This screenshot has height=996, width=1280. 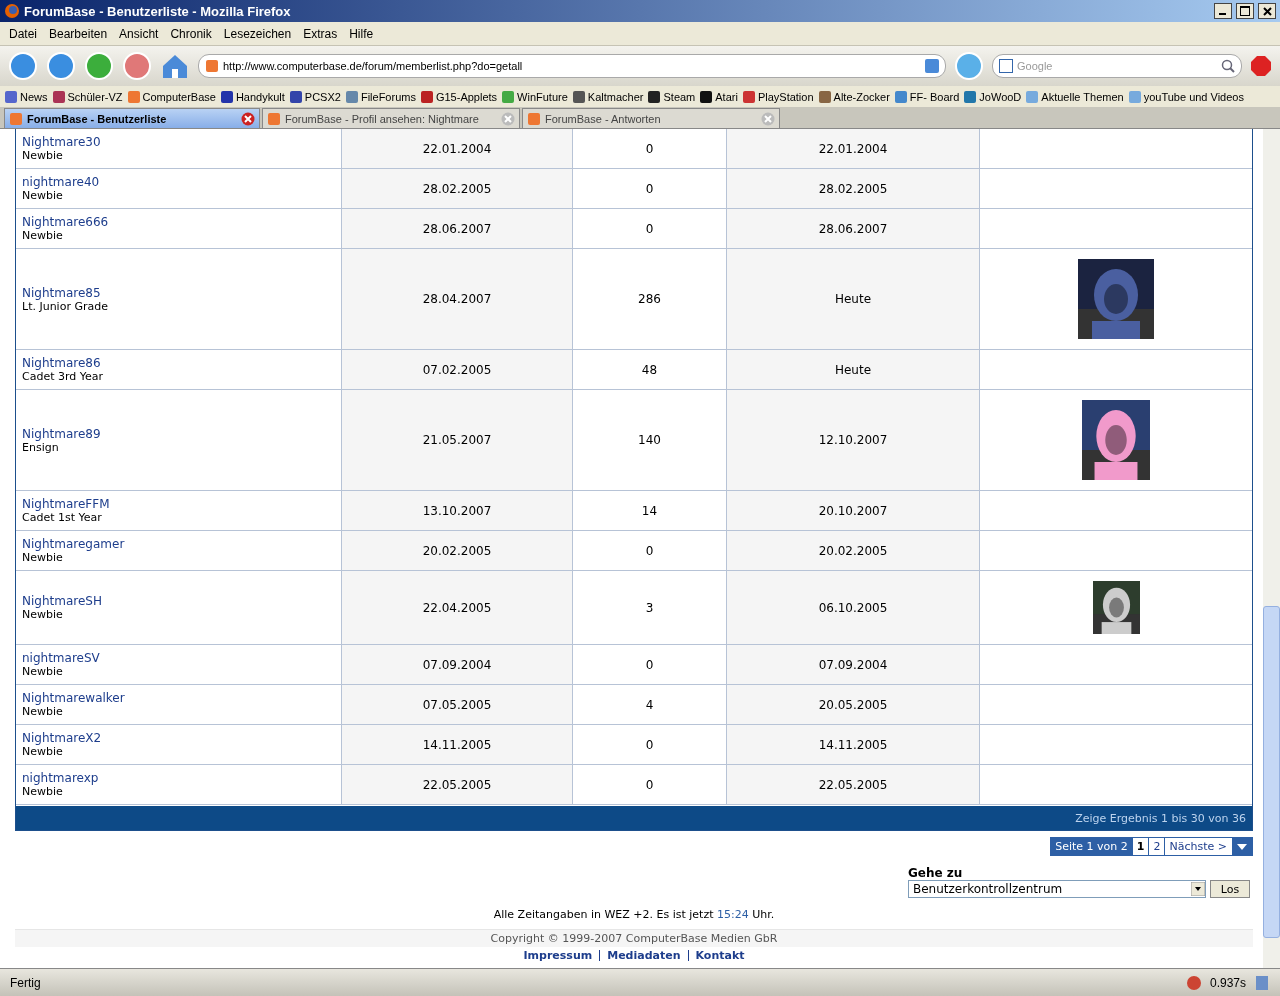 What do you see at coordinates (1091, 846) in the screenshot?
I see `page-count: Seite 1 von 2` at bounding box center [1091, 846].